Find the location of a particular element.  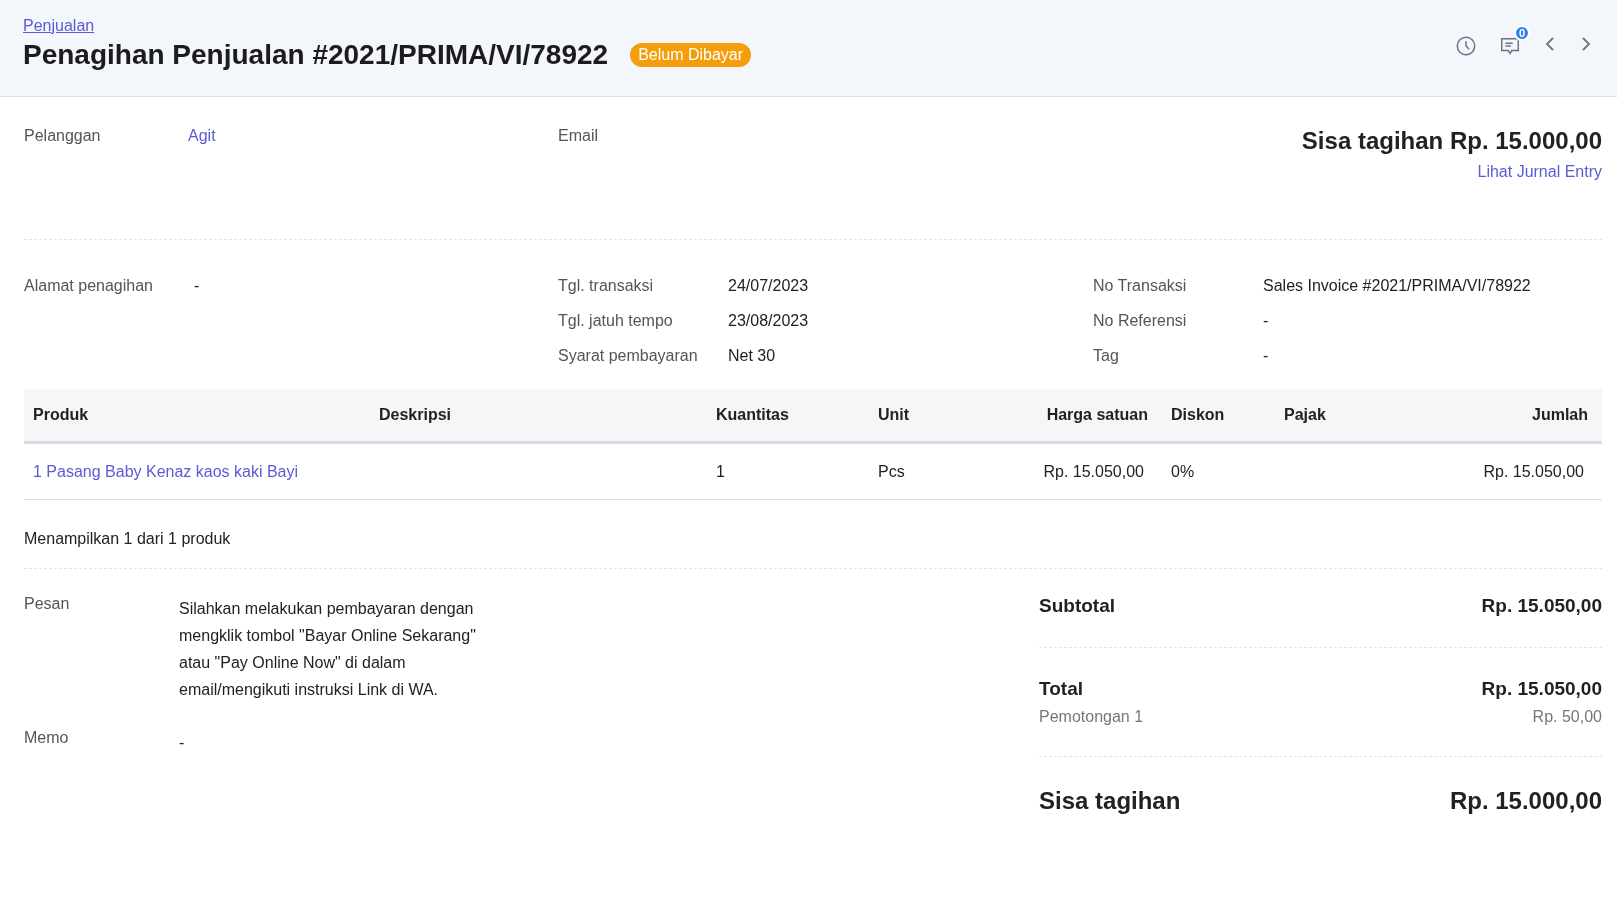

field-label: Syarat pembayaran is located at coordinates (628, 356).